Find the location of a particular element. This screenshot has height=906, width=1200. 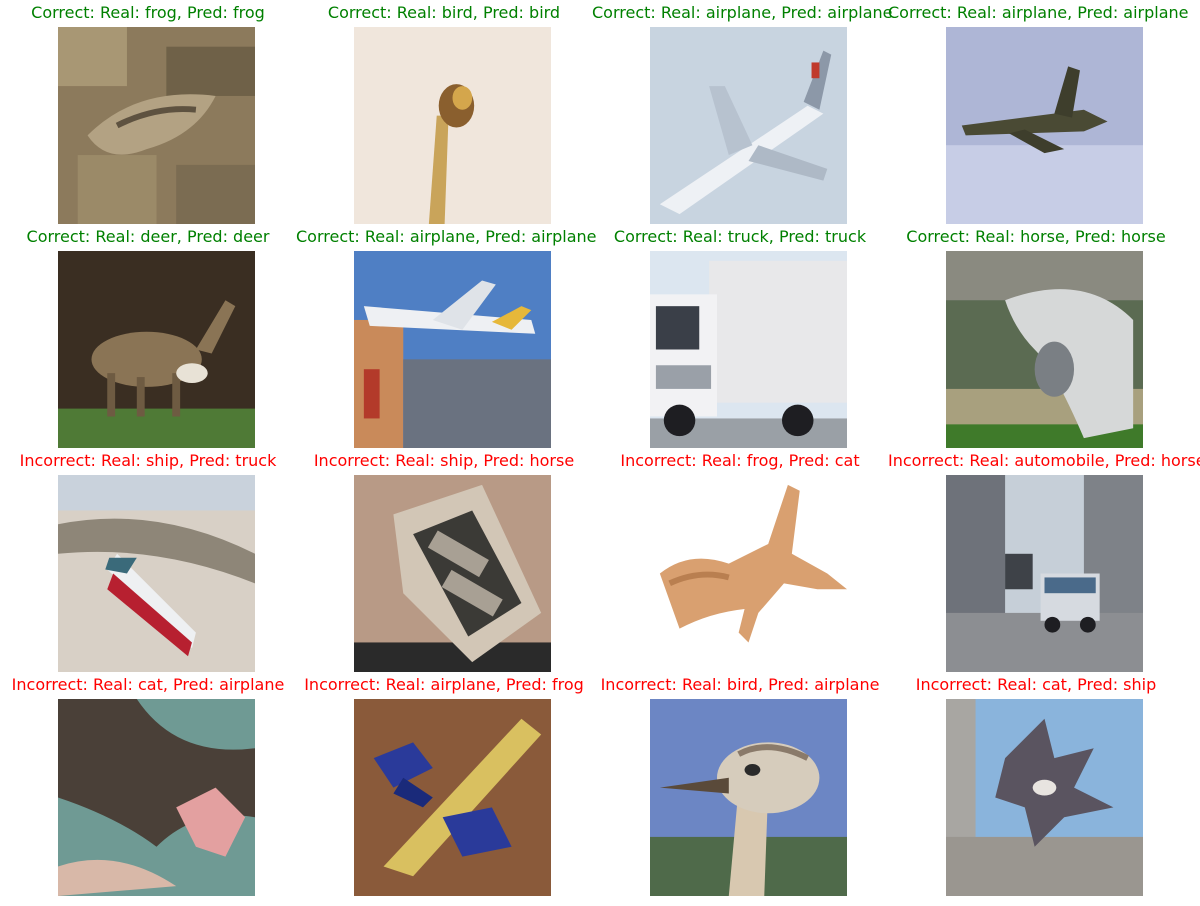

result-cell: Correct: Real: deer, Pred: deer is located at coordinates (148, 336).